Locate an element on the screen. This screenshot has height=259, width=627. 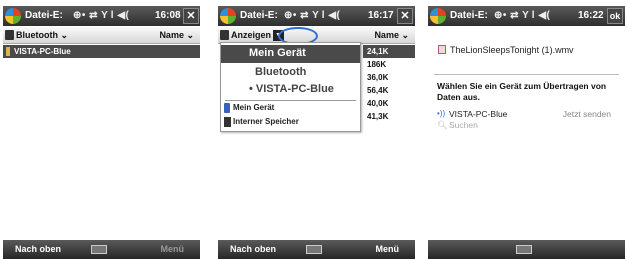
title-bar: Datei-E: ⊕• ⇄ Y l ◀( 16:22 ok is located at coordinates (526, 16).